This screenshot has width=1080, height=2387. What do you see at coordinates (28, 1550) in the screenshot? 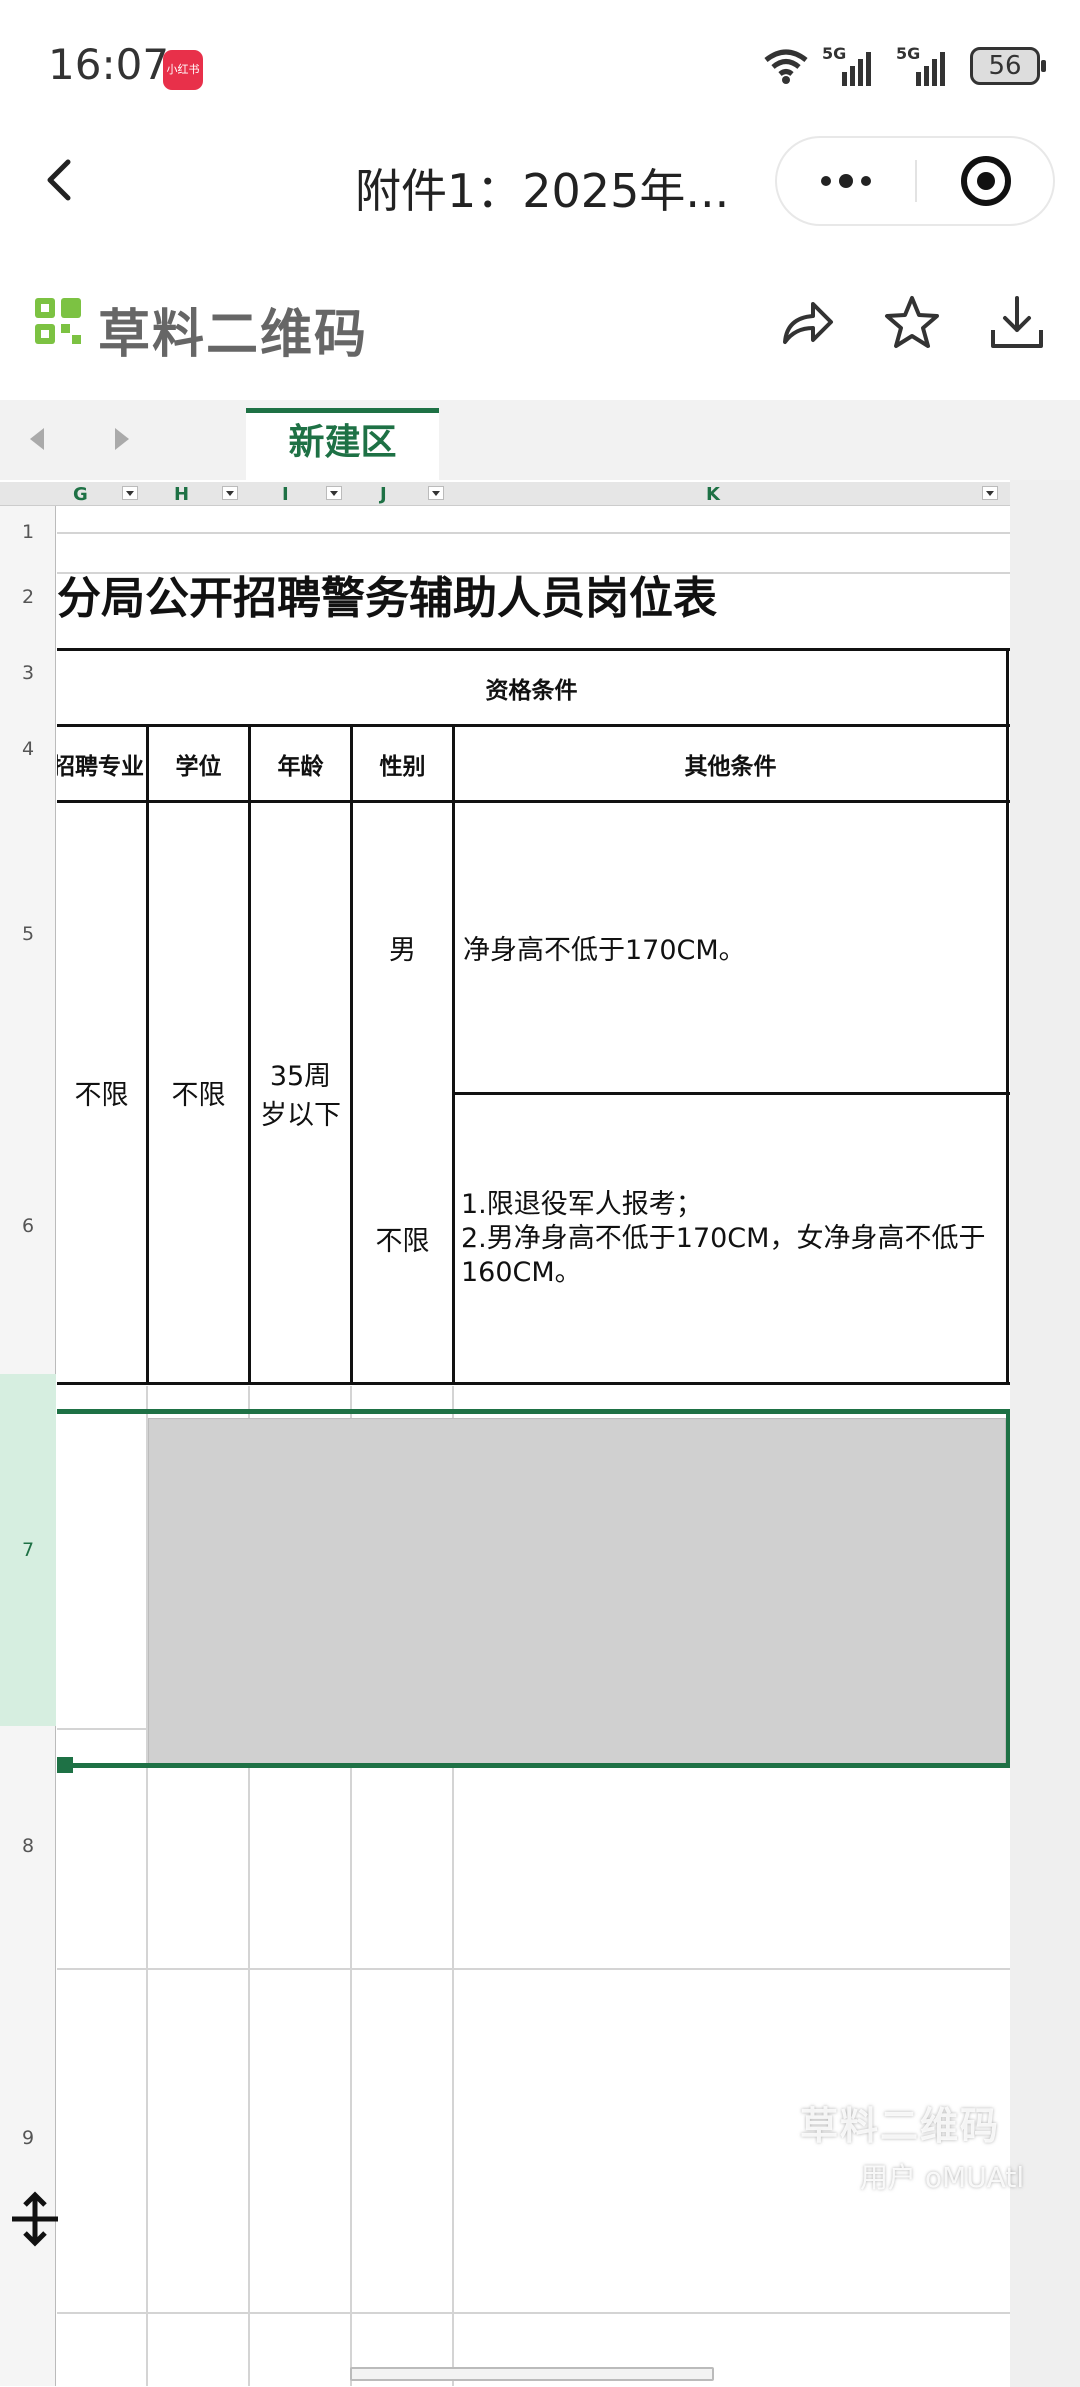
I see `row-header-selected: 7` at bounding box center [28, 1550].